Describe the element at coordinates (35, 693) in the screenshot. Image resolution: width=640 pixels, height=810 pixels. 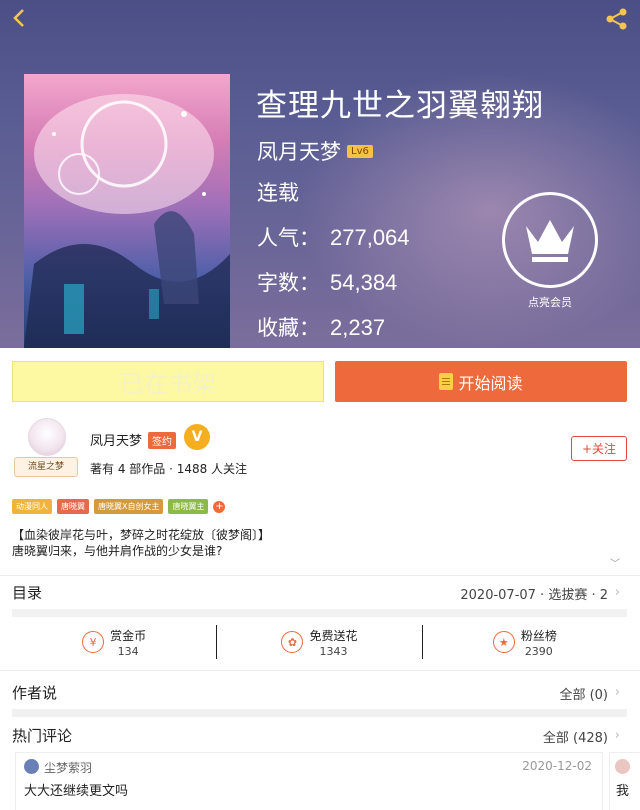
I see `author-says-label: 作者说` at that location.